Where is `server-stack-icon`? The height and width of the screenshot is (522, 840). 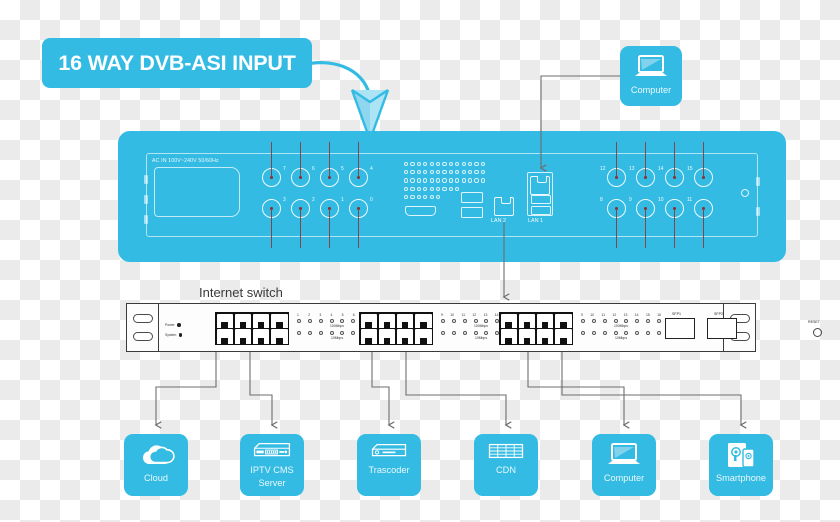
server-stack-icon is located at coordinates (506, 451).